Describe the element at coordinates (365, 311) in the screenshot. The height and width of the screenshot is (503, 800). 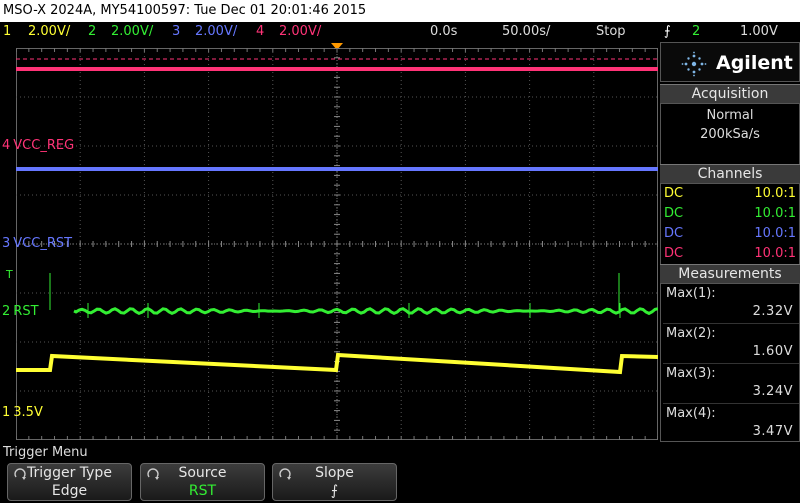
I see `ch2-trace` at that location.